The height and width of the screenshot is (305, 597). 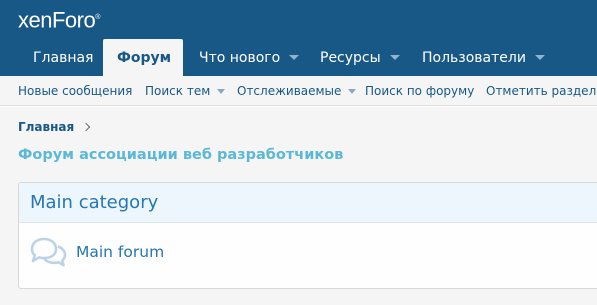 I want to click on subnav-watched: Отслеживаемые, so click(x=297, y=91).